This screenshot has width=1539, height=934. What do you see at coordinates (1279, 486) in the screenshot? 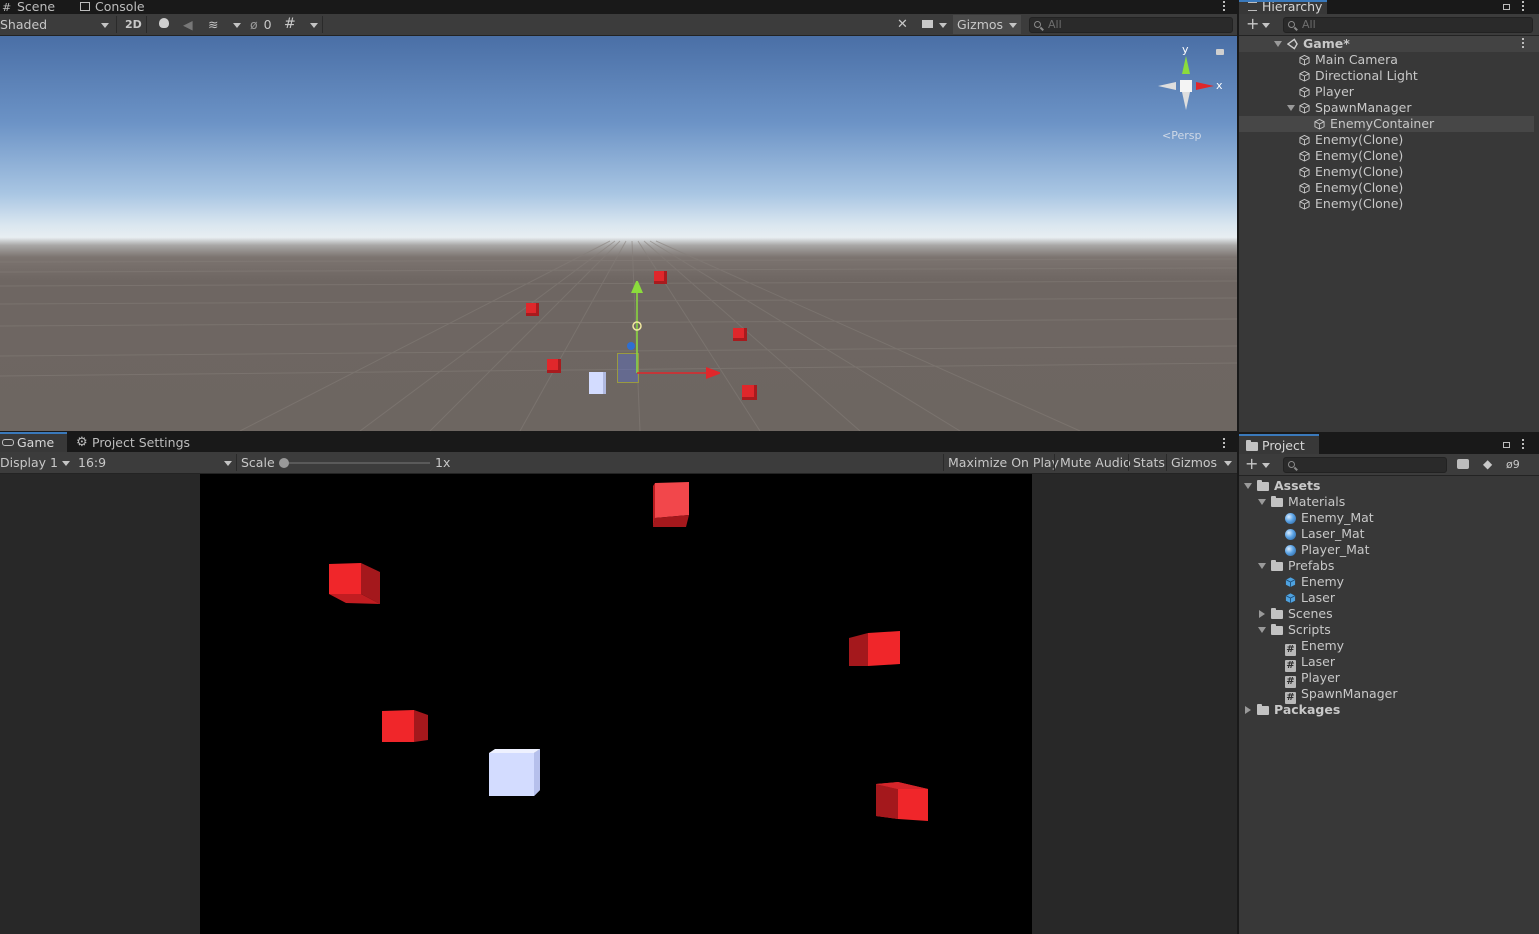
I see `folder-assets: Assets` at bounding box center [1279, 486].